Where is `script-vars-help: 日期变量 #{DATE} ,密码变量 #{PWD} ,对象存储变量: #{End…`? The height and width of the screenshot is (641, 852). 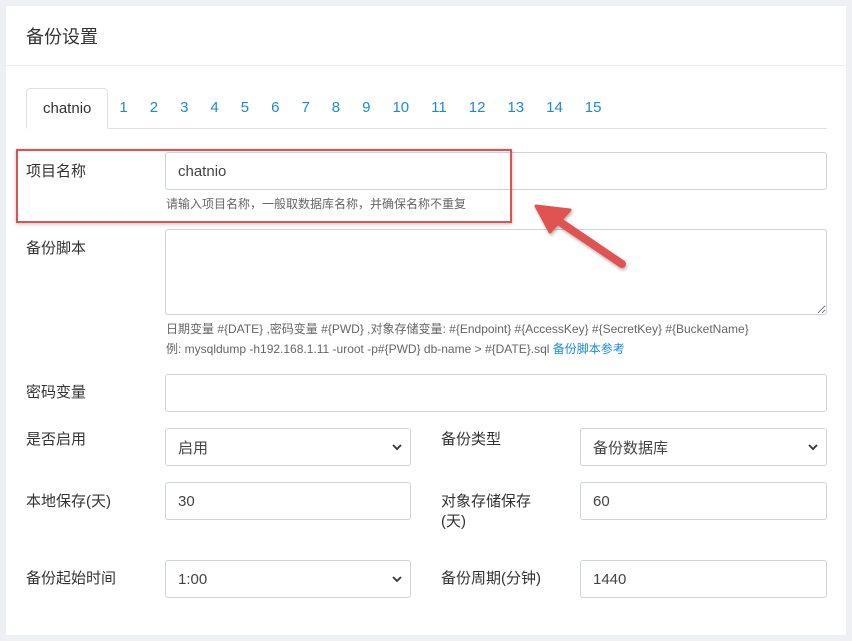
script-vars-help: 日期变量 #{DATE} ,密码变量 #{PWD} ,对象存储变量: #{End… is located at coordinates (457, 329).